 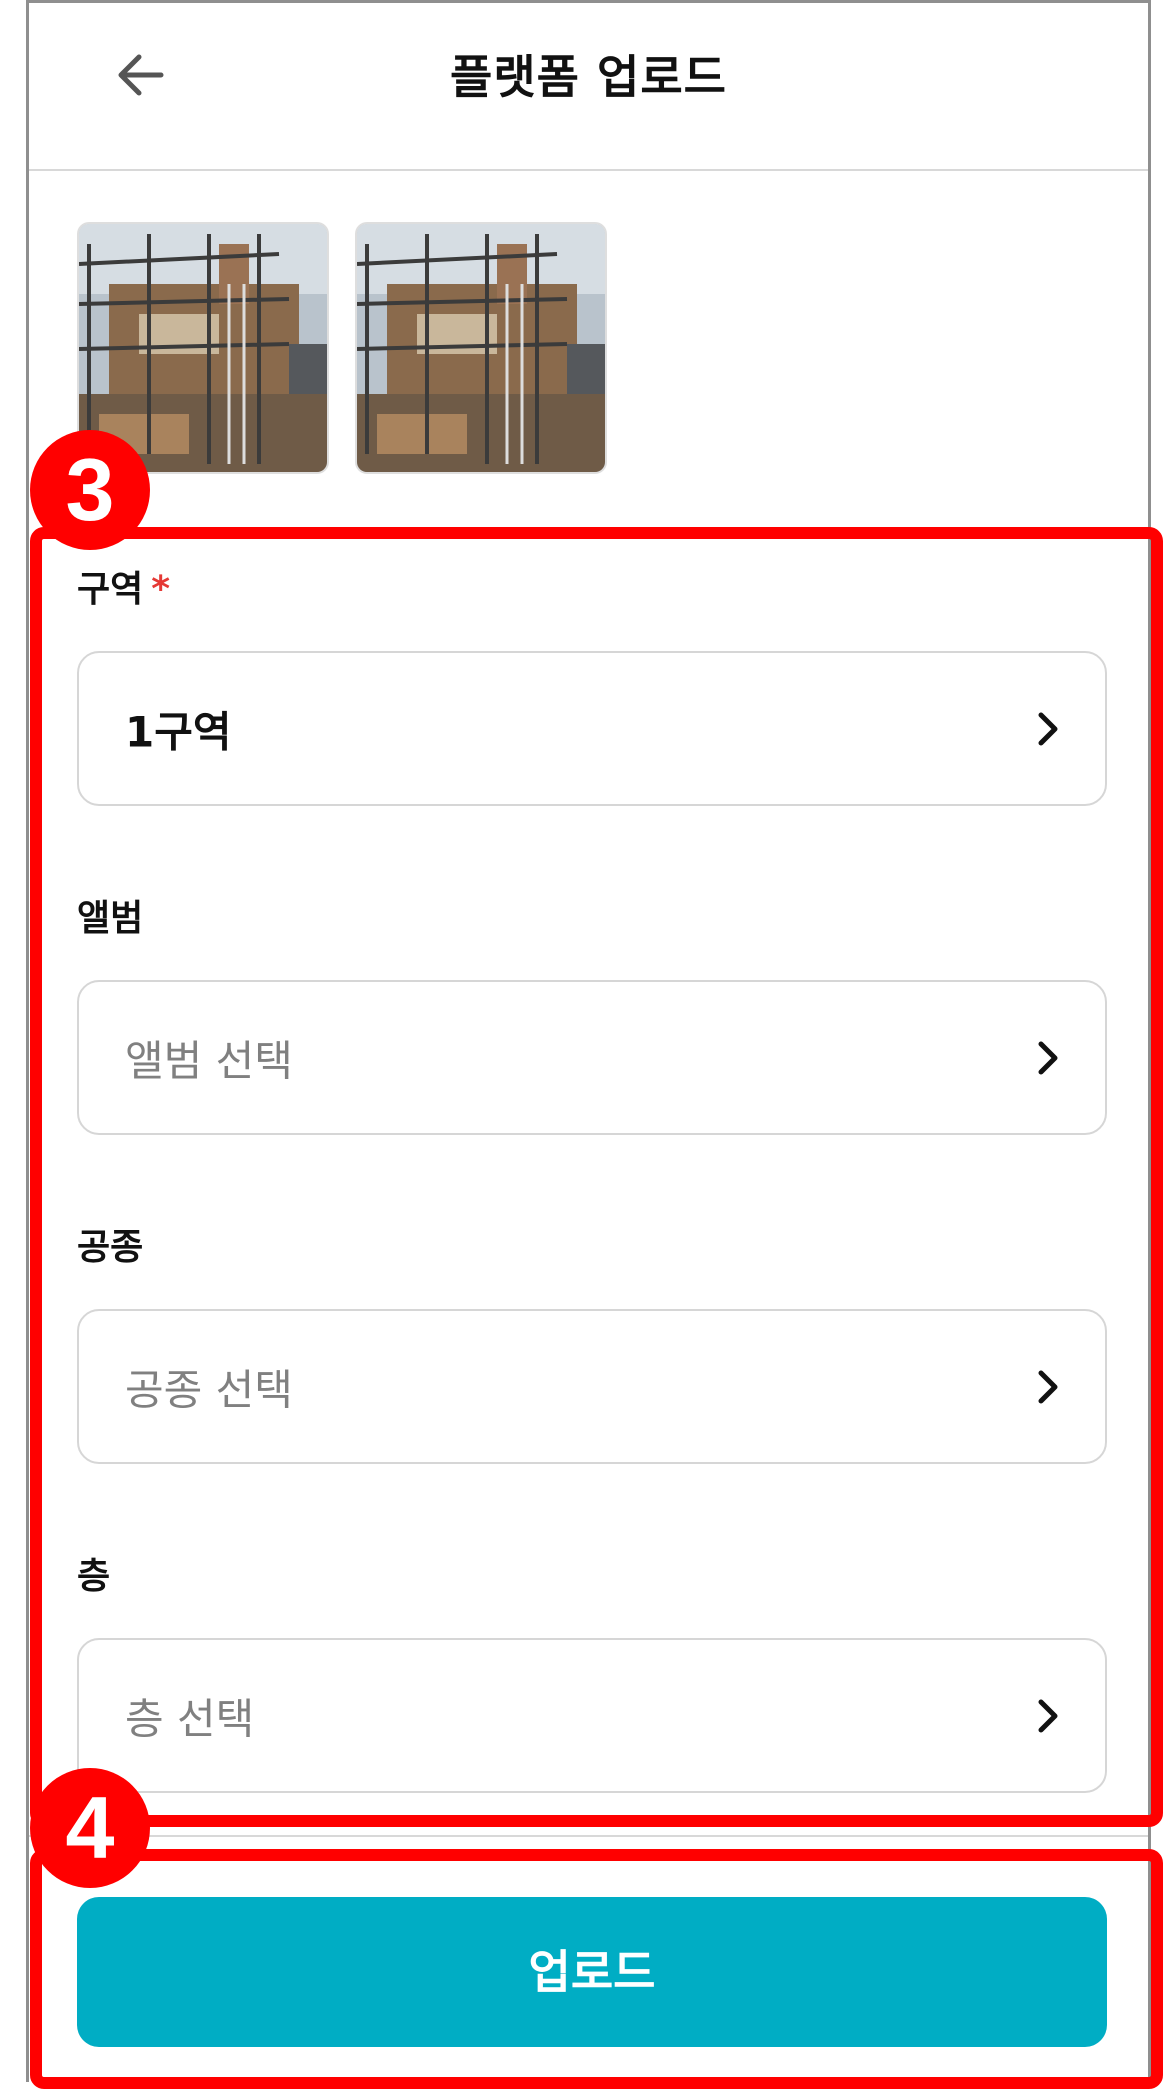 What do you see at coordinates (90, 1828) in the screenshot?
I see `annotation-badge-4: 4` at bounding box center [90, 1828].